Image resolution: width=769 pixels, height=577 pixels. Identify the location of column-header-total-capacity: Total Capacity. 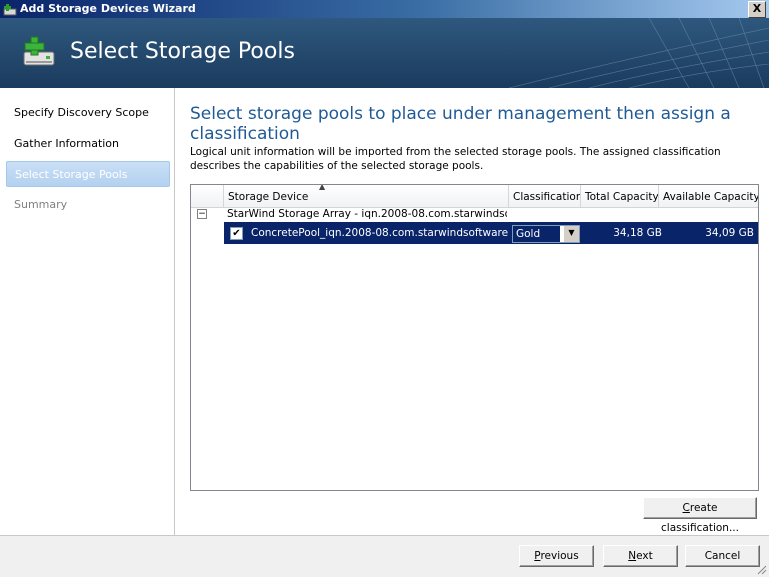
(620, 196).